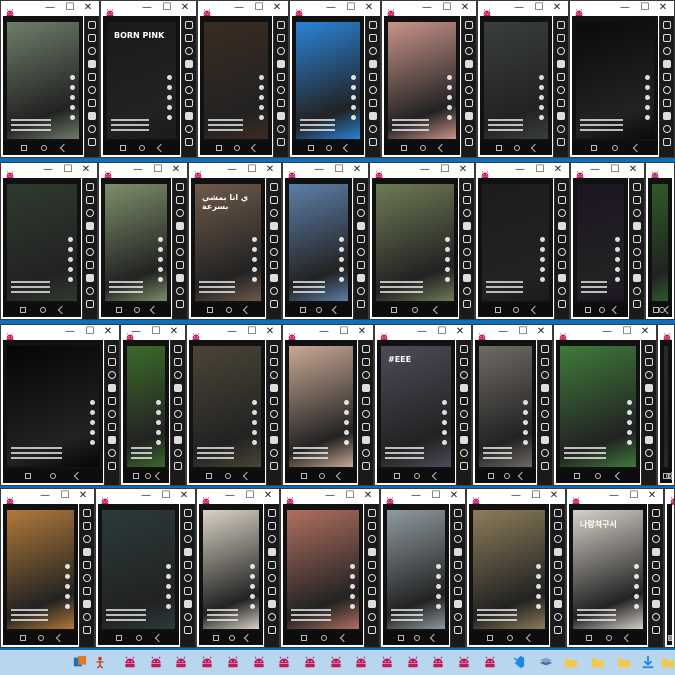  Describe the element at coordinates (622, 79) in the screenshot. I see `emulator-window: — ☐ ✕` at that location.